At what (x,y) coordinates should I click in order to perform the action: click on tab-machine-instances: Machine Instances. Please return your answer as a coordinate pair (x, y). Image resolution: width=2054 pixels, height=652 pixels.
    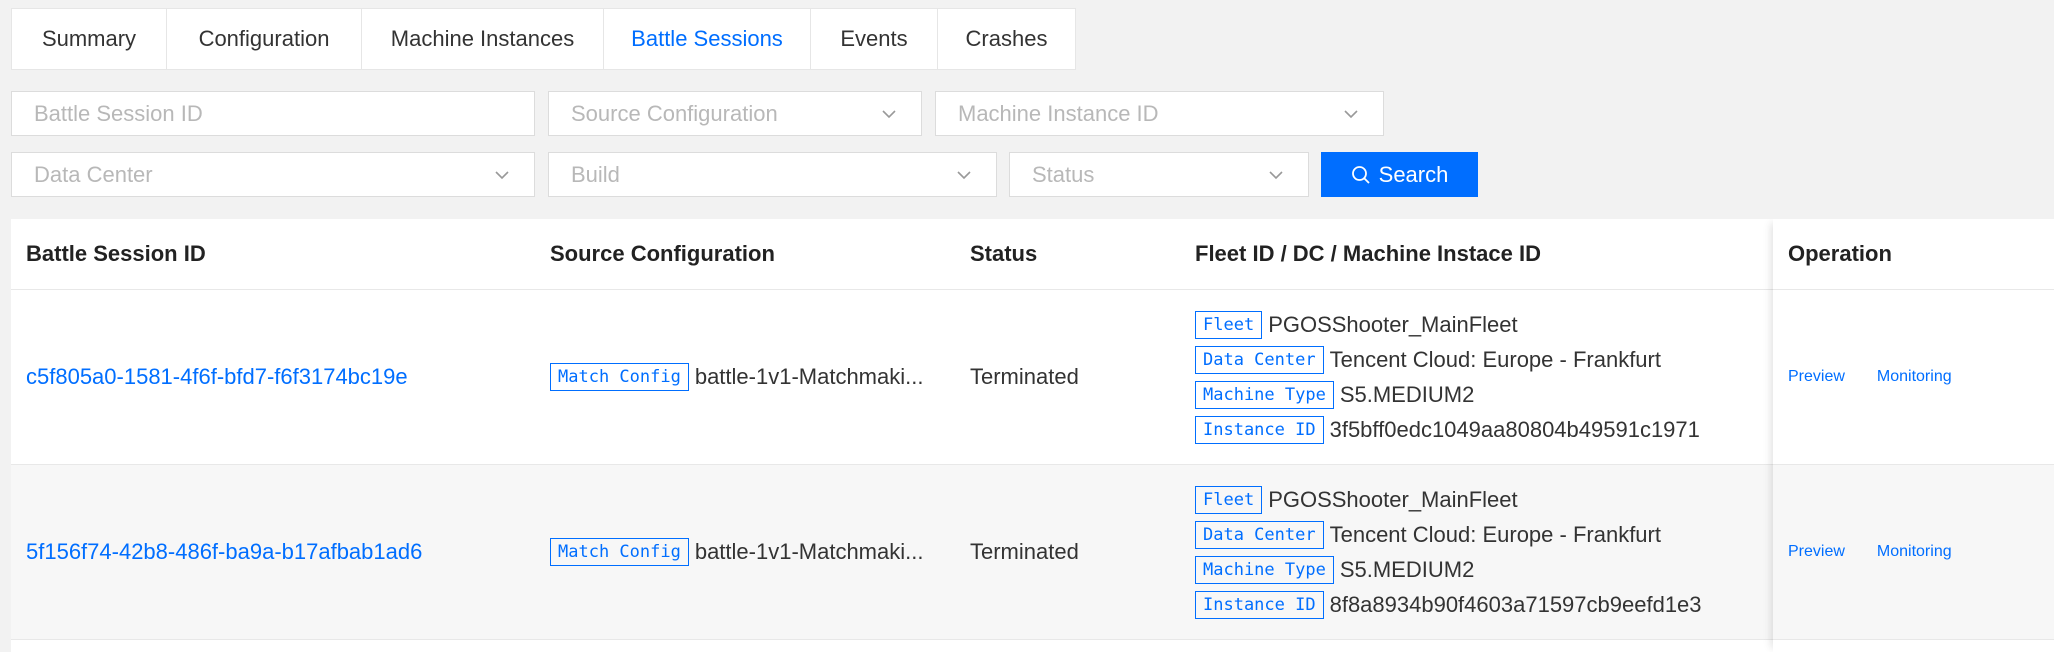
    Looking at the image, I should click on (483, 39).